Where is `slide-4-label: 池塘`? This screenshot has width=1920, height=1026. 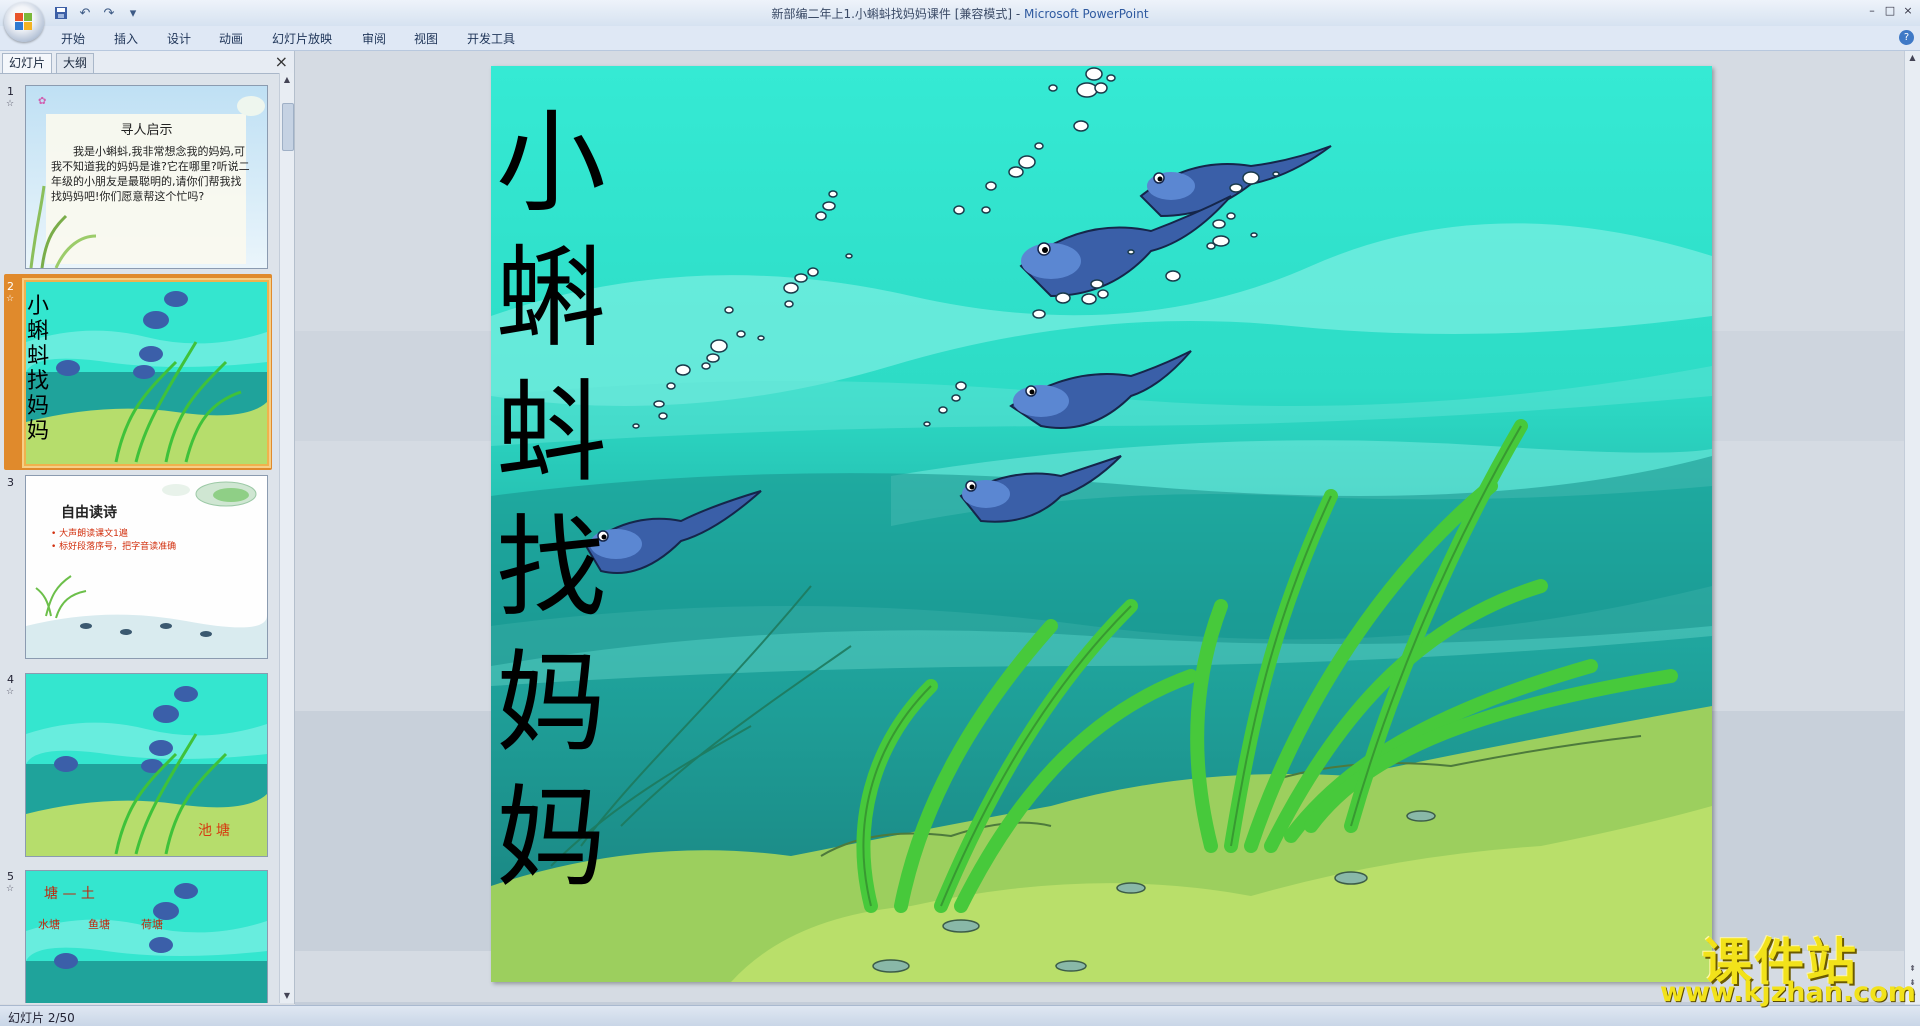 slide-4-label: 池塘 is located at coordinates (216, 831).